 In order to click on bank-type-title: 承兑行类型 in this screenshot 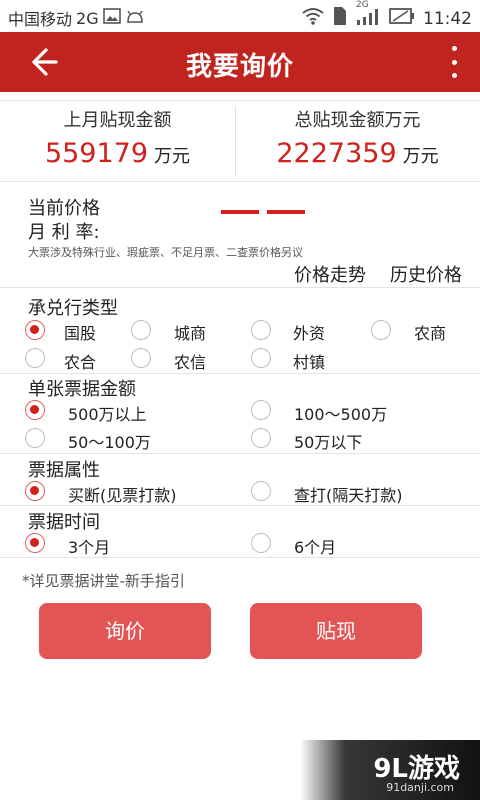, I will do `click(73, 308)`.